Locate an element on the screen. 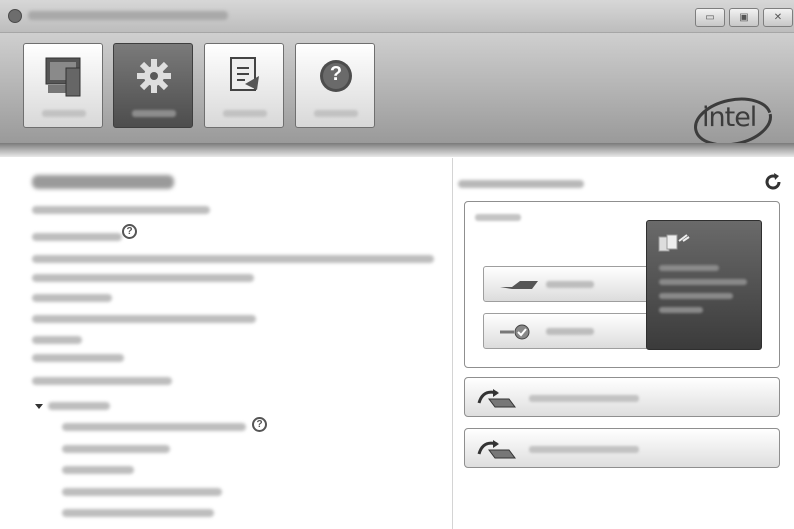 The image size is (794, 529). info-popup is located at coordinates (704, 285).